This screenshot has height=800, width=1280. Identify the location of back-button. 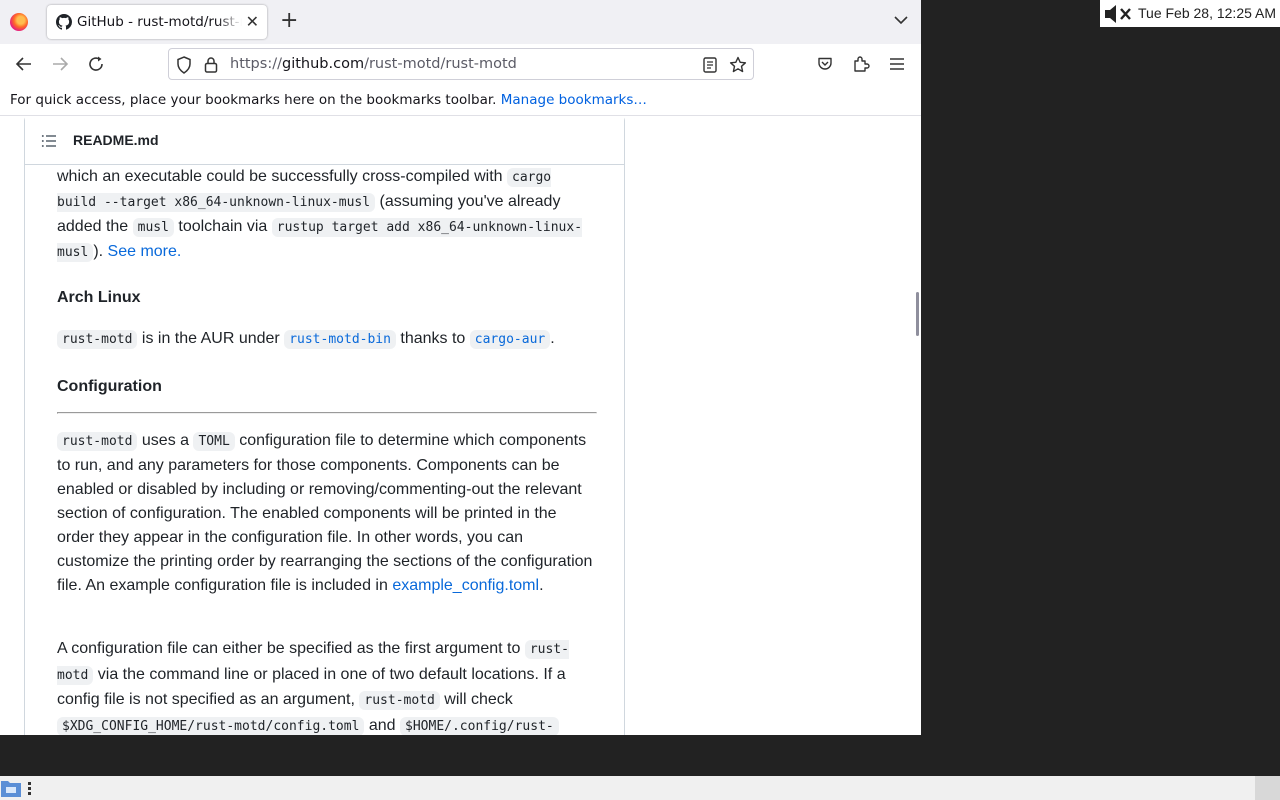
(24, 64).